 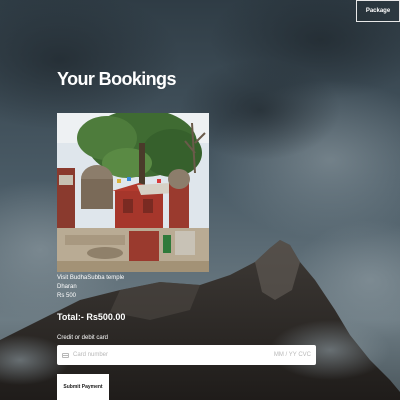 What do you see at coordinates (67, 287) in the screenshot?
I see `booking-location: Dharan` at bounding box center [67, 287].